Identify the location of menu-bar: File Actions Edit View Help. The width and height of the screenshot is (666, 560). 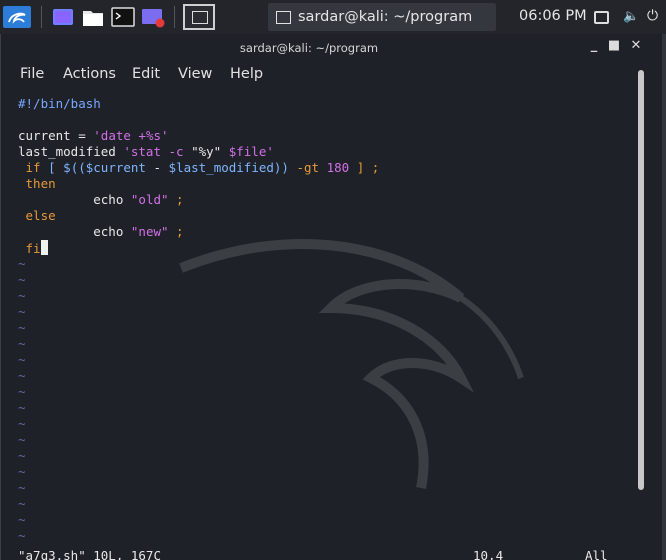
(333, 75).